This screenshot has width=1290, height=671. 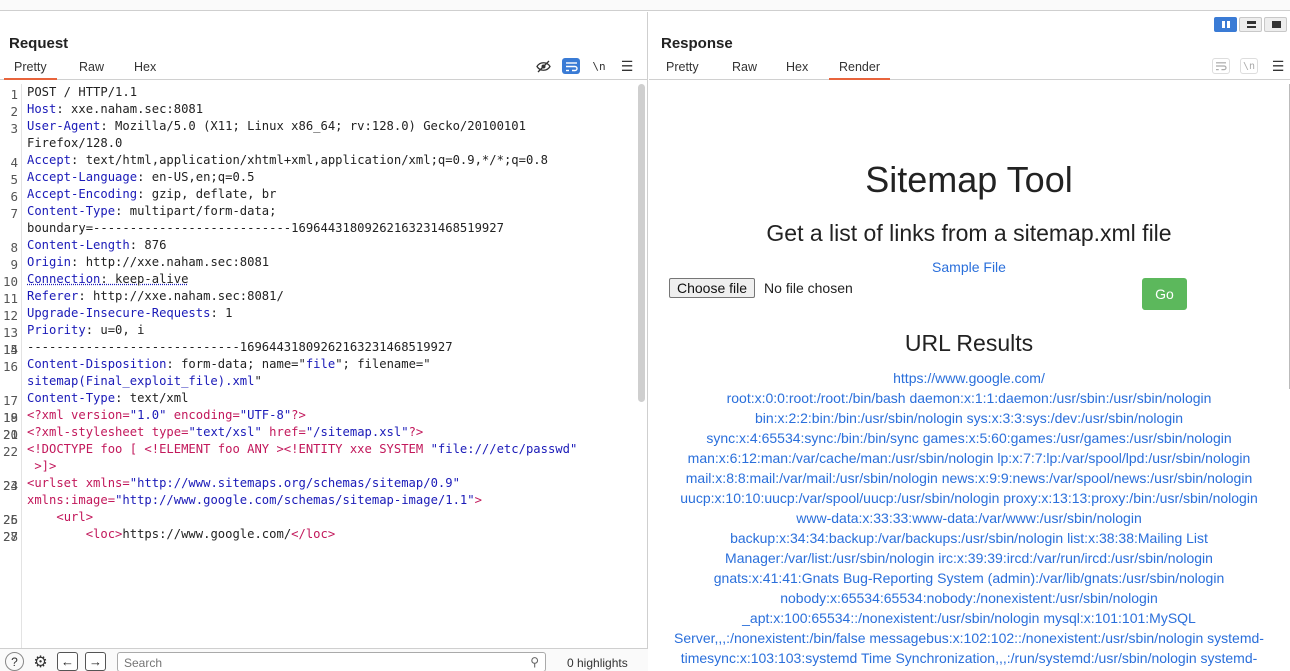 What do you see at coordinates (320, 364) in the screenshot?
I see `code-token: file` at bounding box center [320, 364].